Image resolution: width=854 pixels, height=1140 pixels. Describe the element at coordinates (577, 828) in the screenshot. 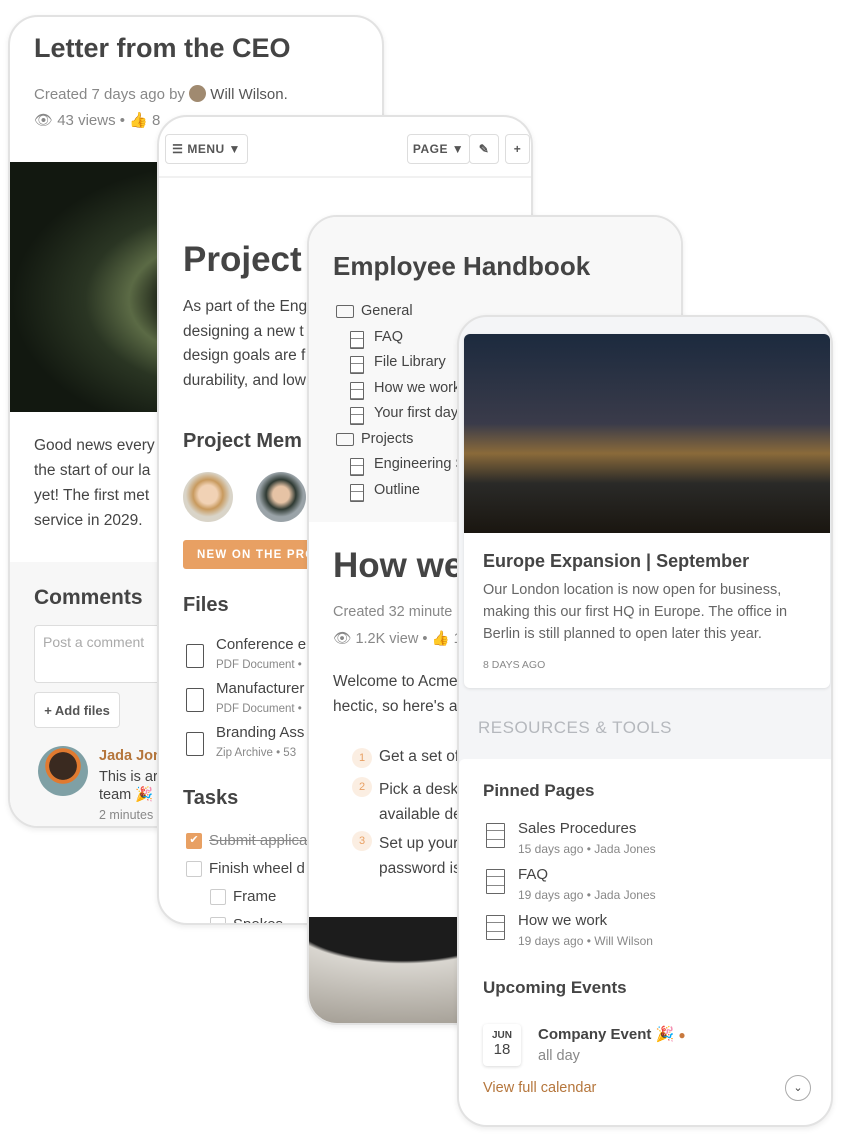

I see `pinned-page-name: Sales Procedures` at that location.